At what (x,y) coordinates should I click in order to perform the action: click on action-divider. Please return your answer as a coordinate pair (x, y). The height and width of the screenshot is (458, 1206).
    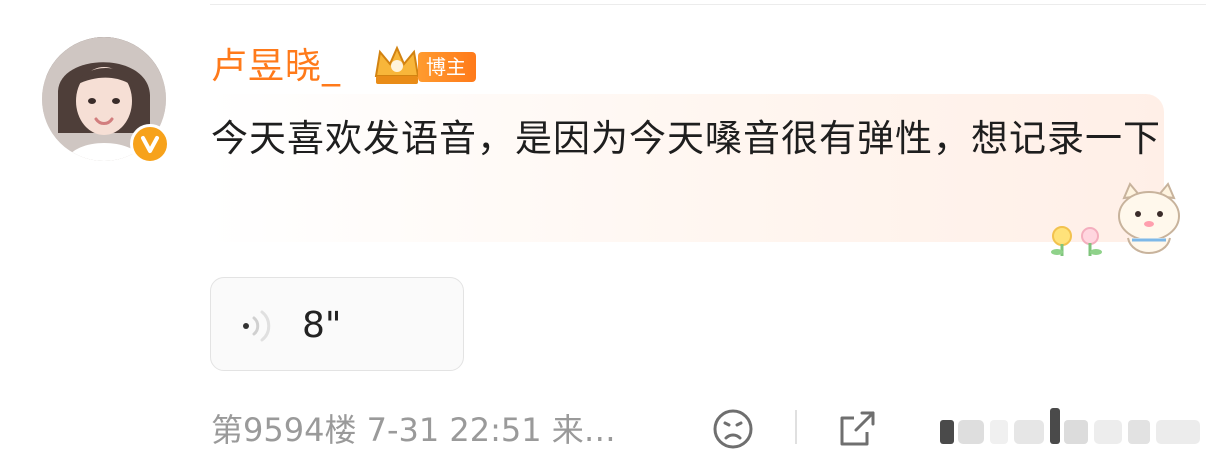
    Looking at the image, I should click on (796, 427).